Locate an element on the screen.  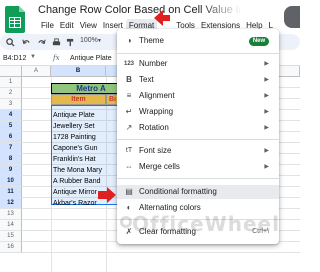
menu-file: File is located at coordinates (47, 26).